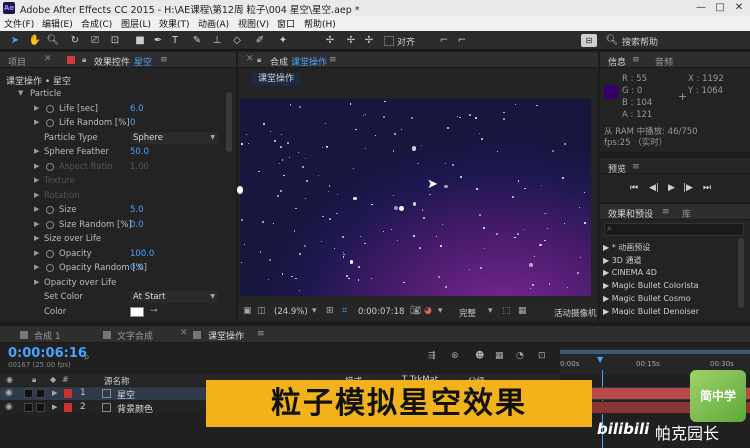 The width and height of the screenshot is (750, 448). What do you see at coordinates (96, 23) in the screenshot?
I see `menu-composition: 合成(C)` at bounding box center [96, 23].